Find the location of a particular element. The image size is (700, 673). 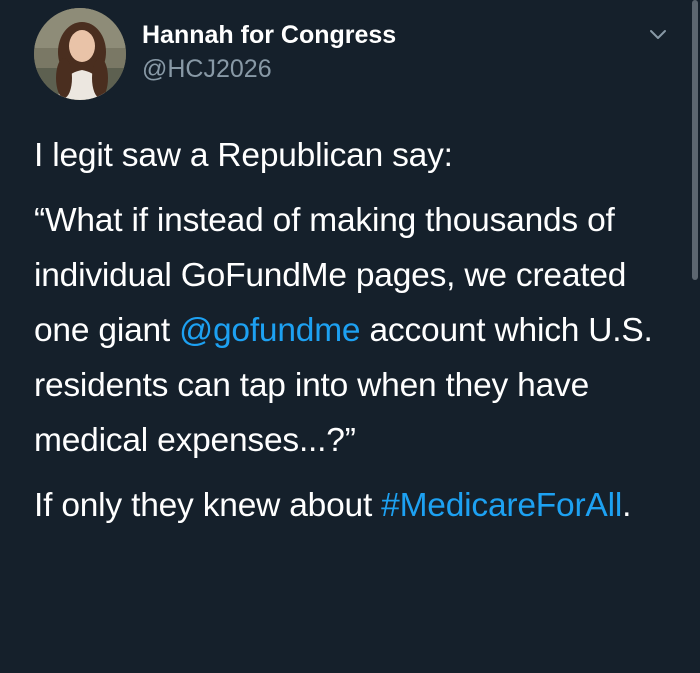

tweet-paragraph: If only they knew about #MedicareForAll. is located at coordinates (354, 505).